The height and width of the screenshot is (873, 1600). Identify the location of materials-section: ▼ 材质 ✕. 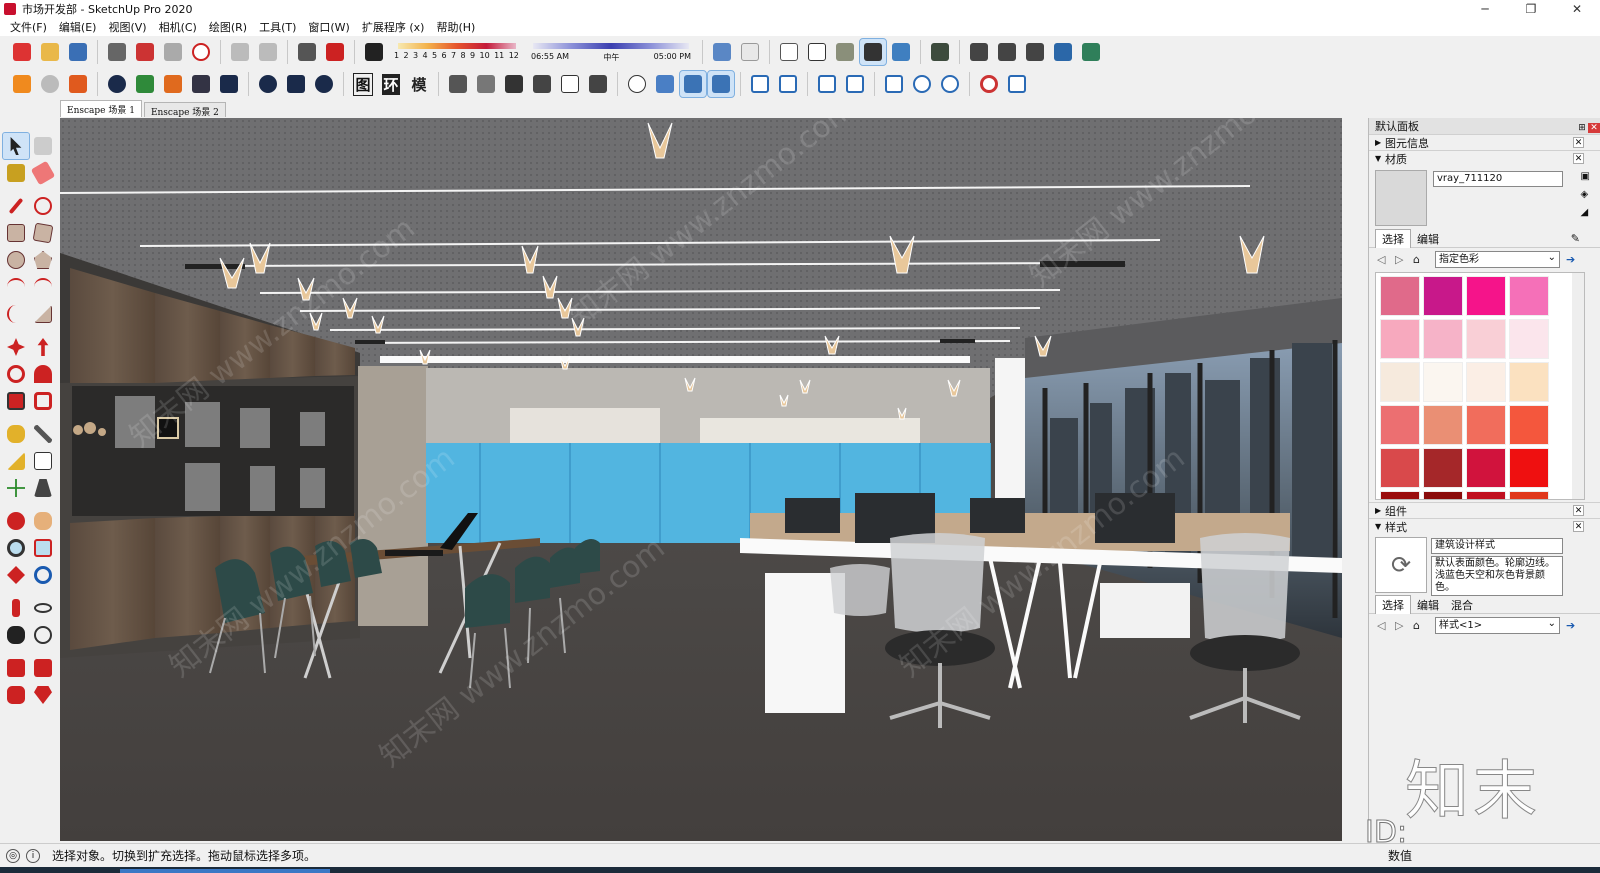
(1484, 158).